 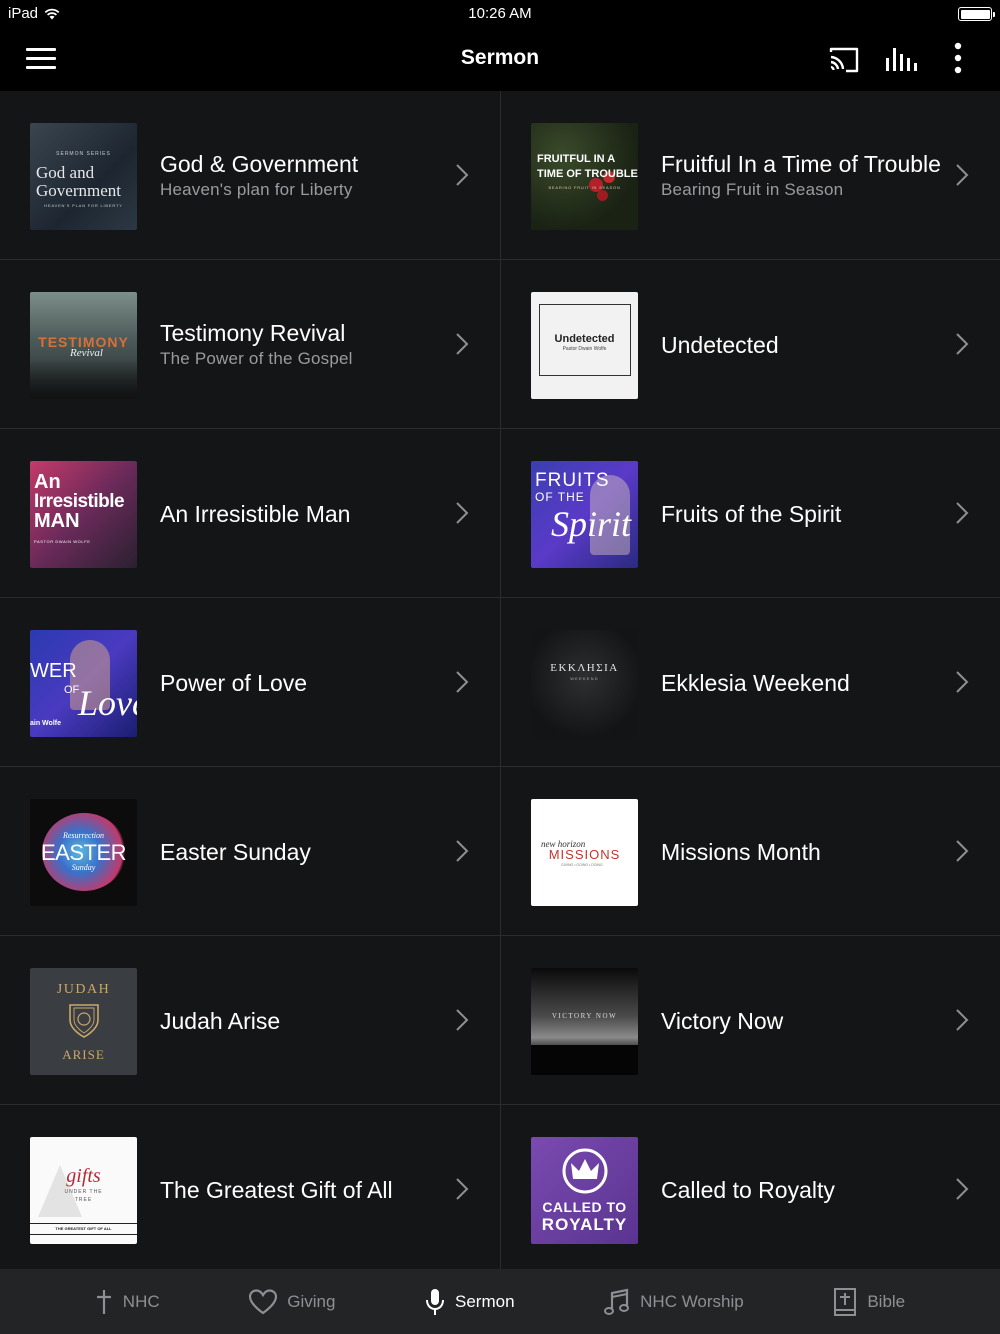 What do you see at coordinates (576, 159) in the screenshot?
I see `thumb-title-line1: FRUITFUL IN A` at bounding box center [576, 159].